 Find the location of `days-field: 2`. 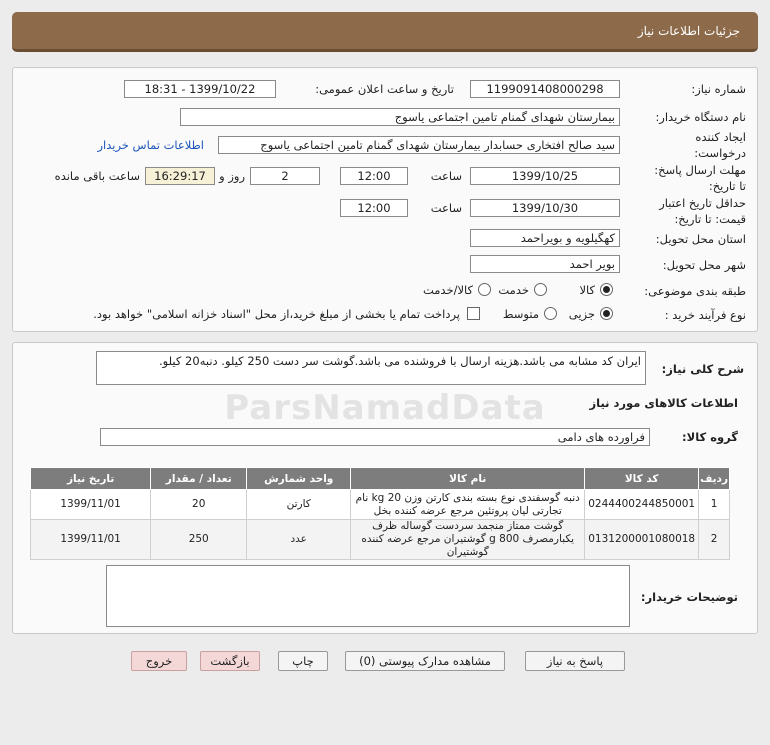

days-field: 2 is located at coordinates (285, 176).